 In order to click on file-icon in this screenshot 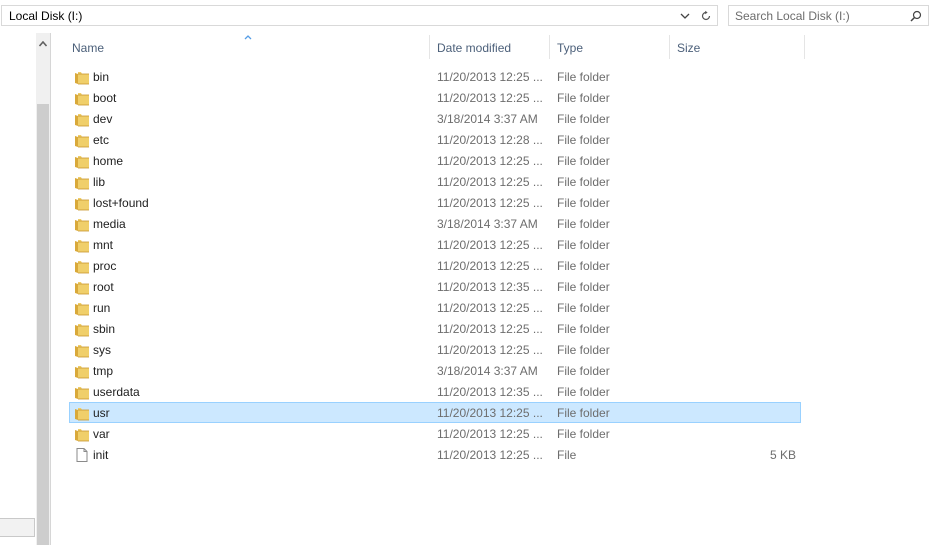, I will do `click(82, 455)`.